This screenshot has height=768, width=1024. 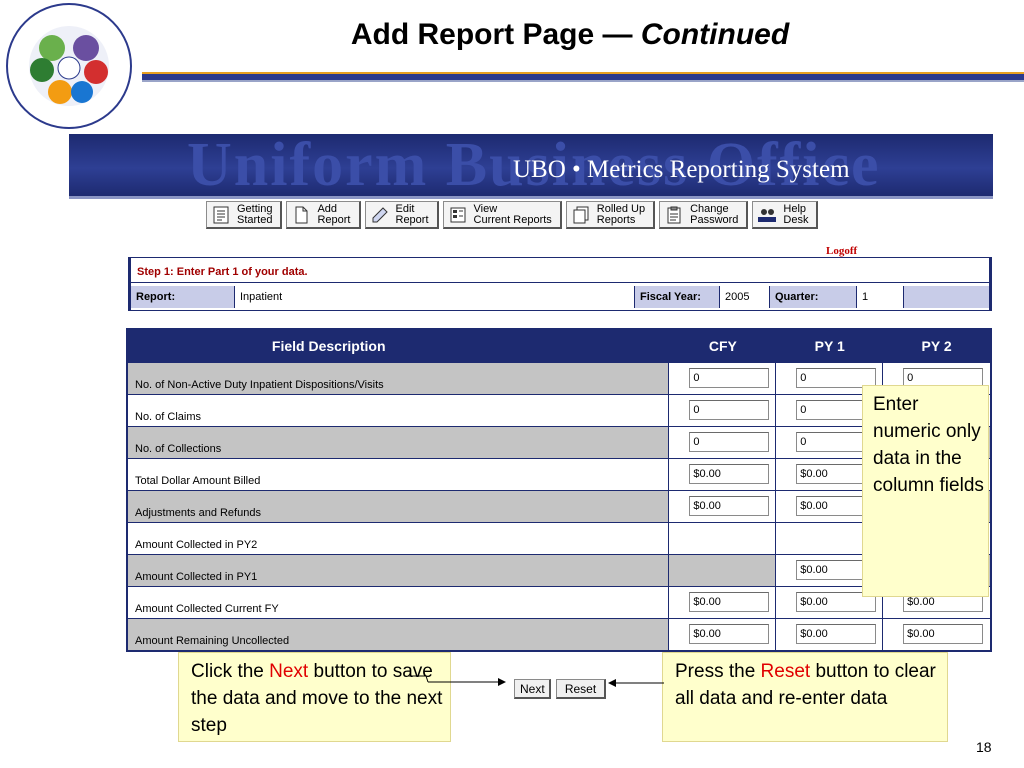 What do you see at coordinates (936, 346) in the screenshot?
I see `header-py2: PY 2` at bounding box center [936, 346].